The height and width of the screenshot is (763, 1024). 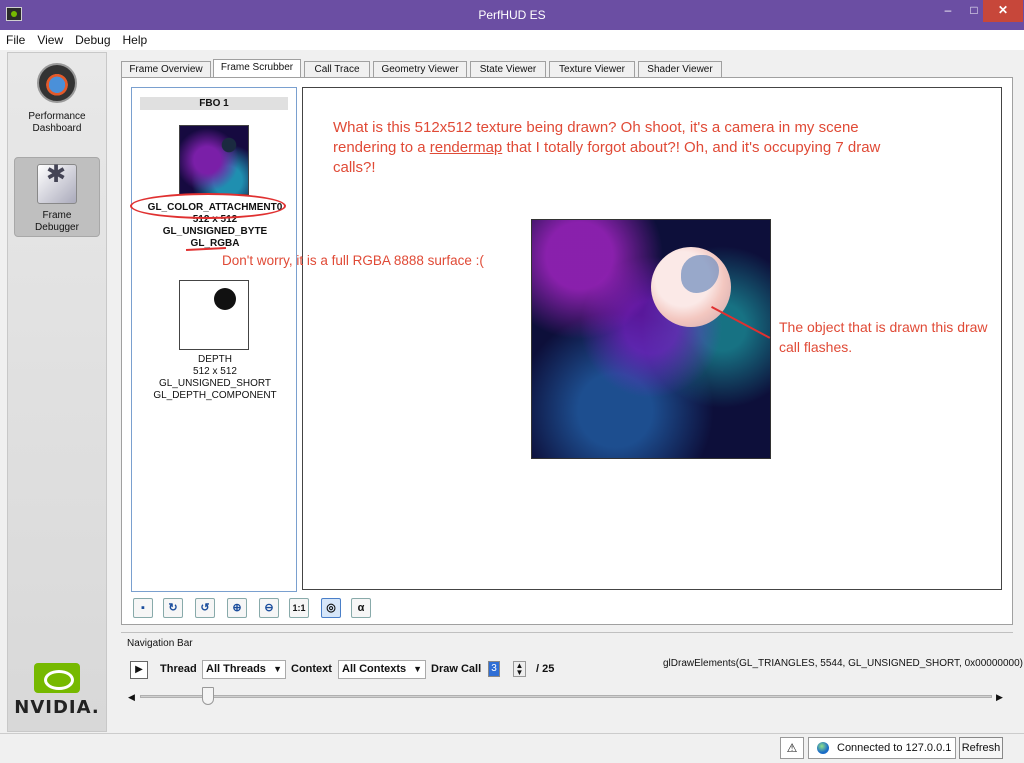 I want to click on context-select-value: All Contexts, so click(x=374, y=669).